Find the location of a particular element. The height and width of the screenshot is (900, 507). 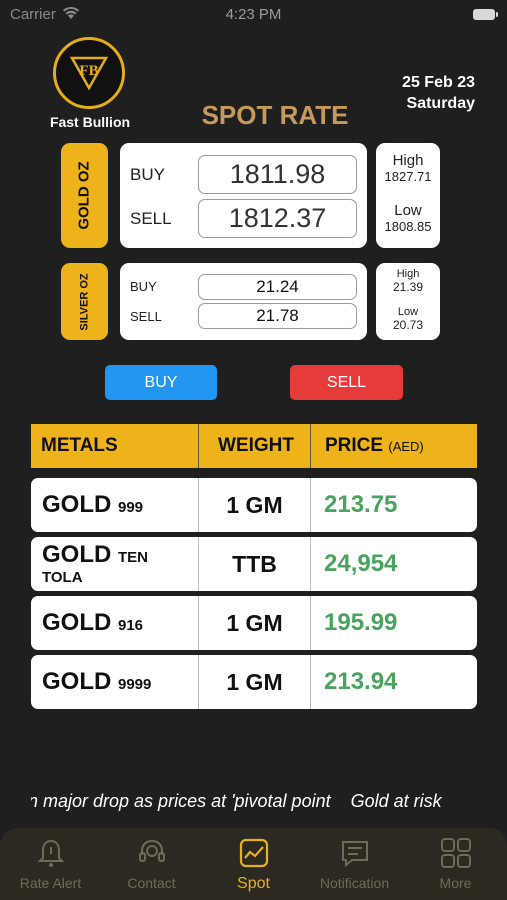

metal-name: GOLD TEN is located at coordinates (95, 555).